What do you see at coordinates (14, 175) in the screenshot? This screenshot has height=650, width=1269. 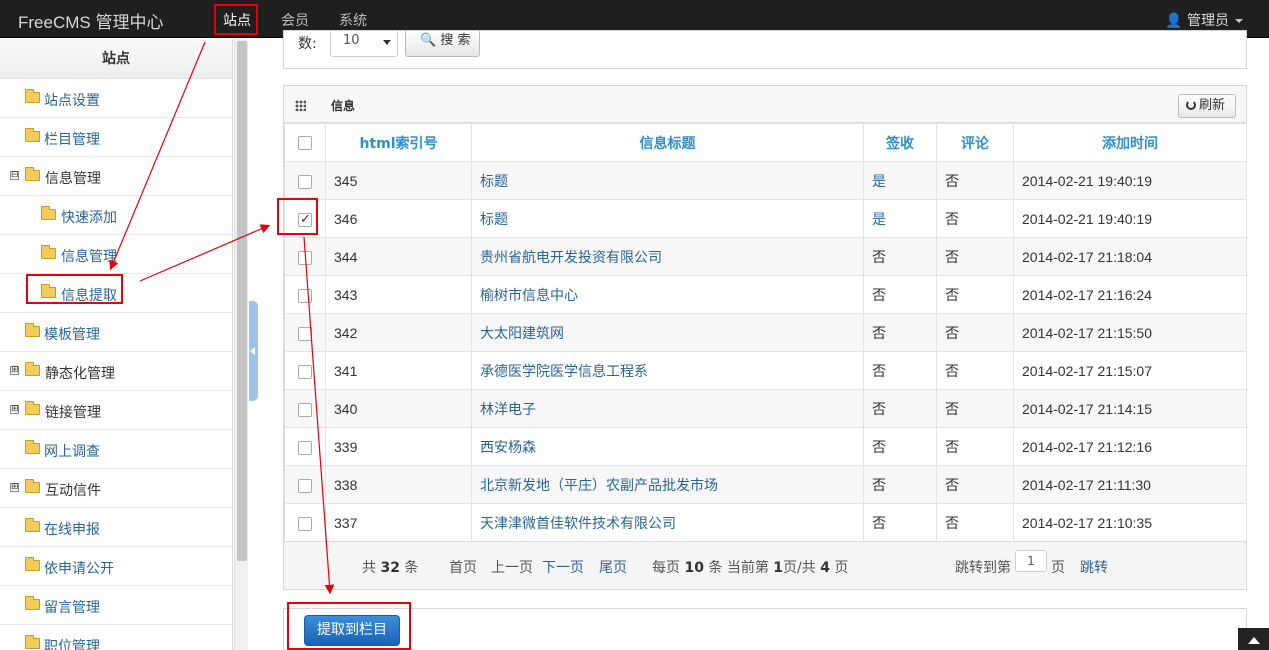 I see `collapse-toggle-icon: ⊟` at bounding box center [14, 175].